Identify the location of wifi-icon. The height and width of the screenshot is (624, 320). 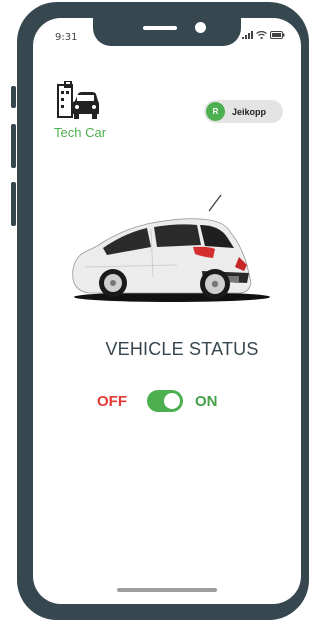
(261, 35).